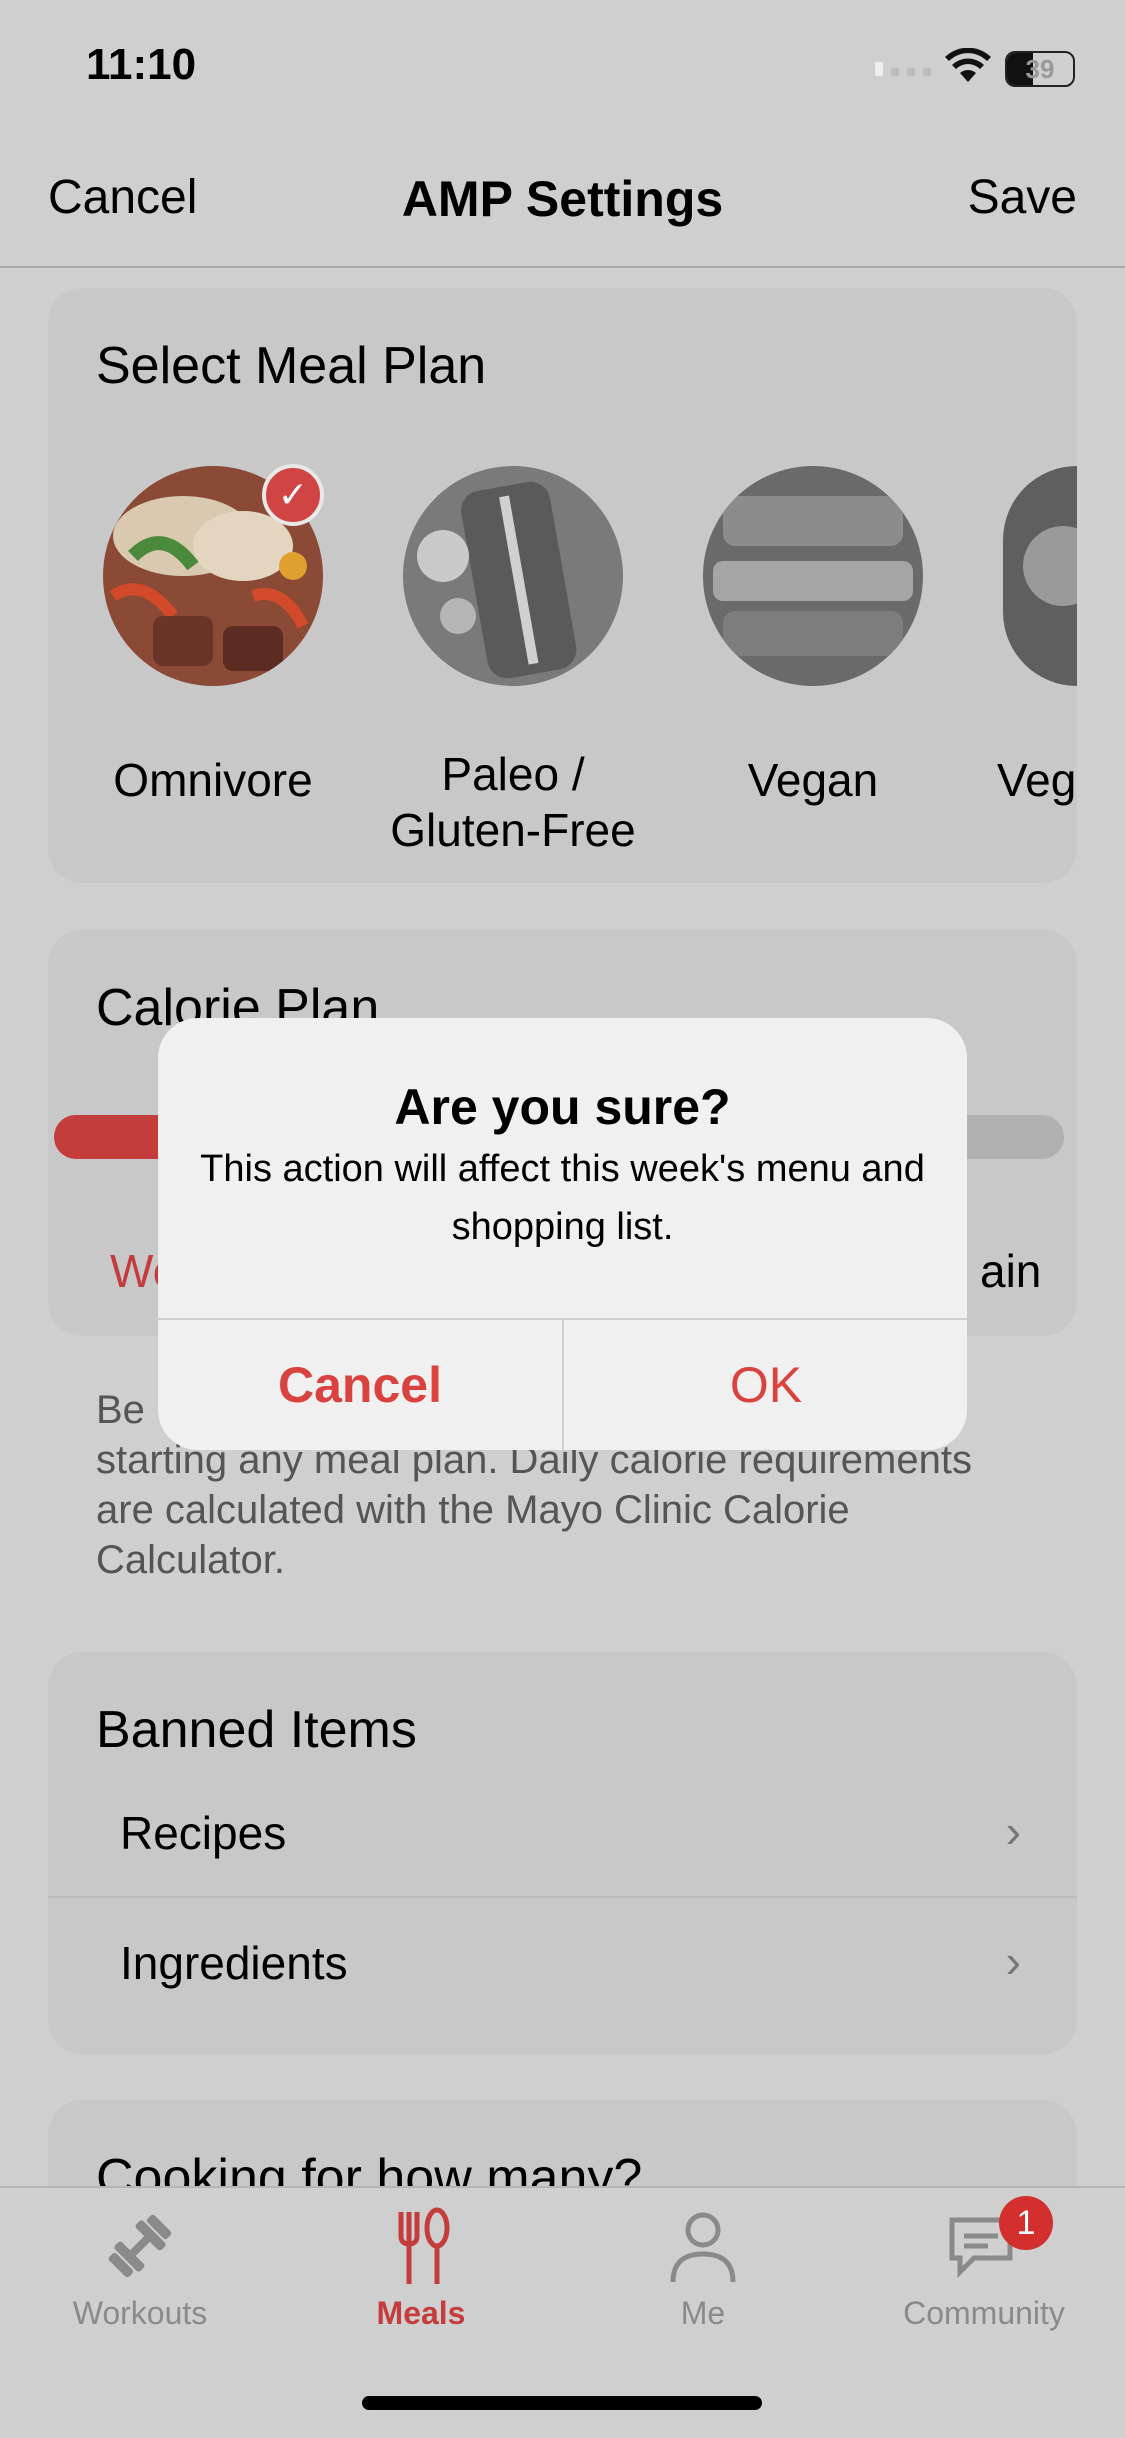 The width and height of the screenshot is (1125, 2438). I want to click on tab-me: Me, so click(703, 2269).